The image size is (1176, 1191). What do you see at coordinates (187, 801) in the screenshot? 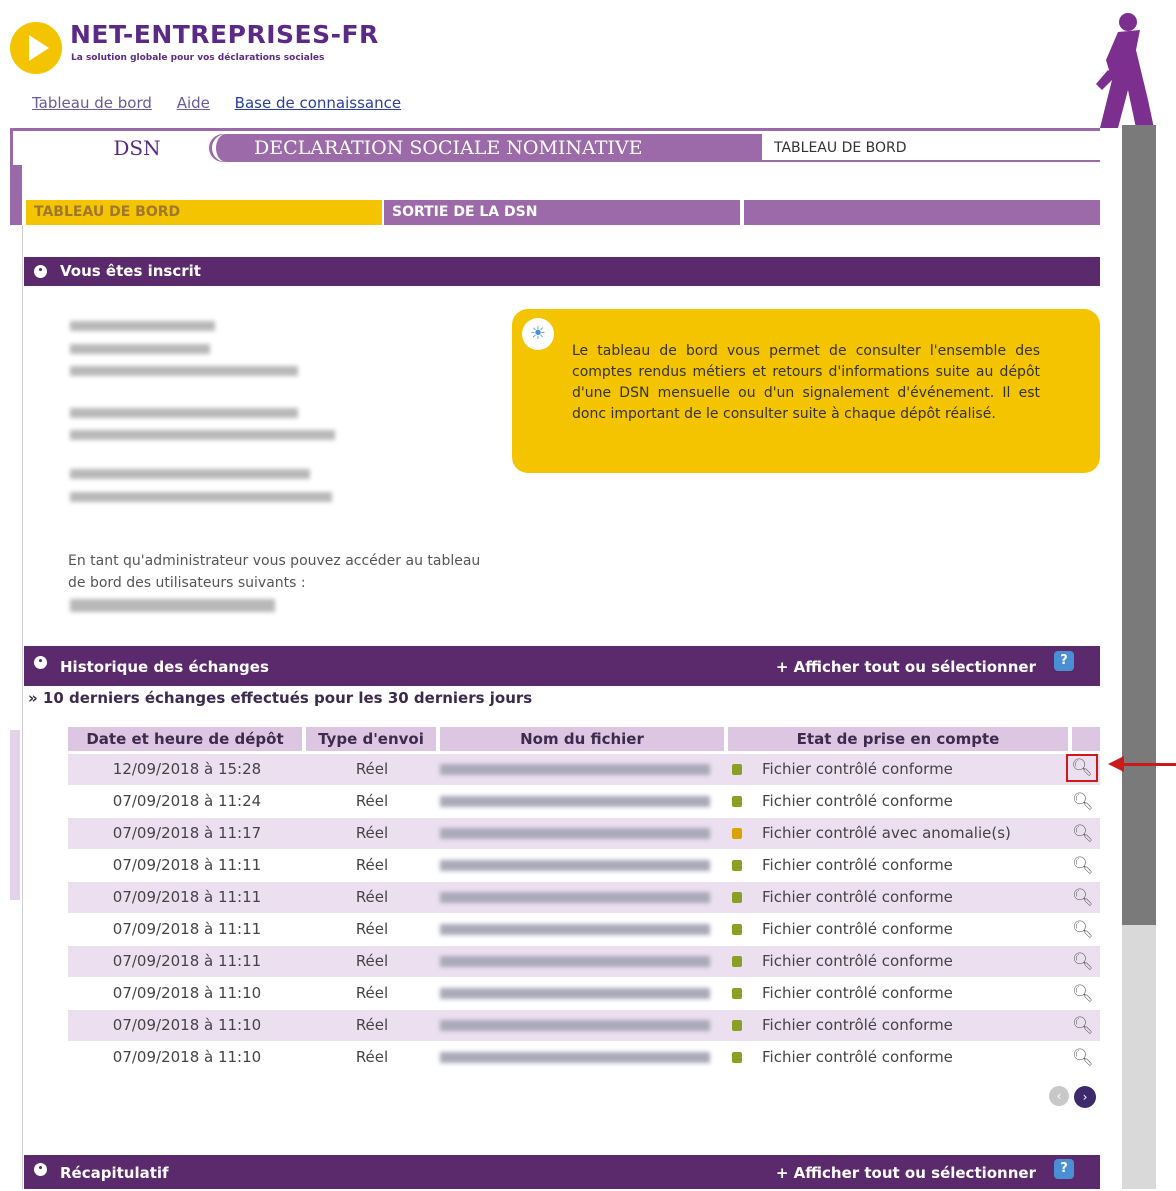
I see `cell-date: 07/09/2018 à 11:24` at bounding box center [187, 801].